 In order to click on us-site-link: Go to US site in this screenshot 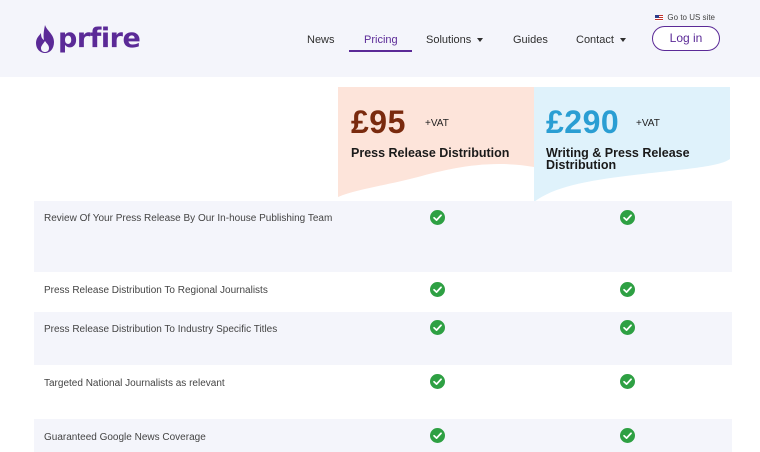, I will do `click(685, 17)`.